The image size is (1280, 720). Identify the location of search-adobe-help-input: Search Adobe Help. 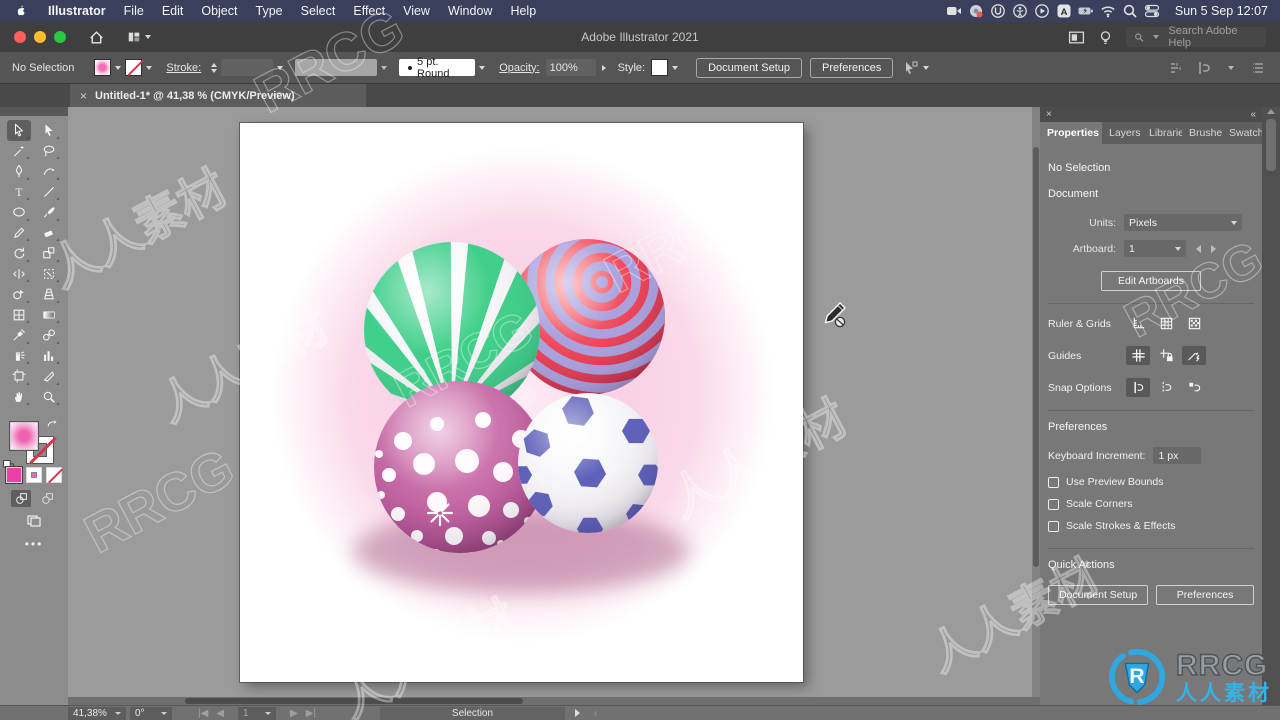
(1196, 37).